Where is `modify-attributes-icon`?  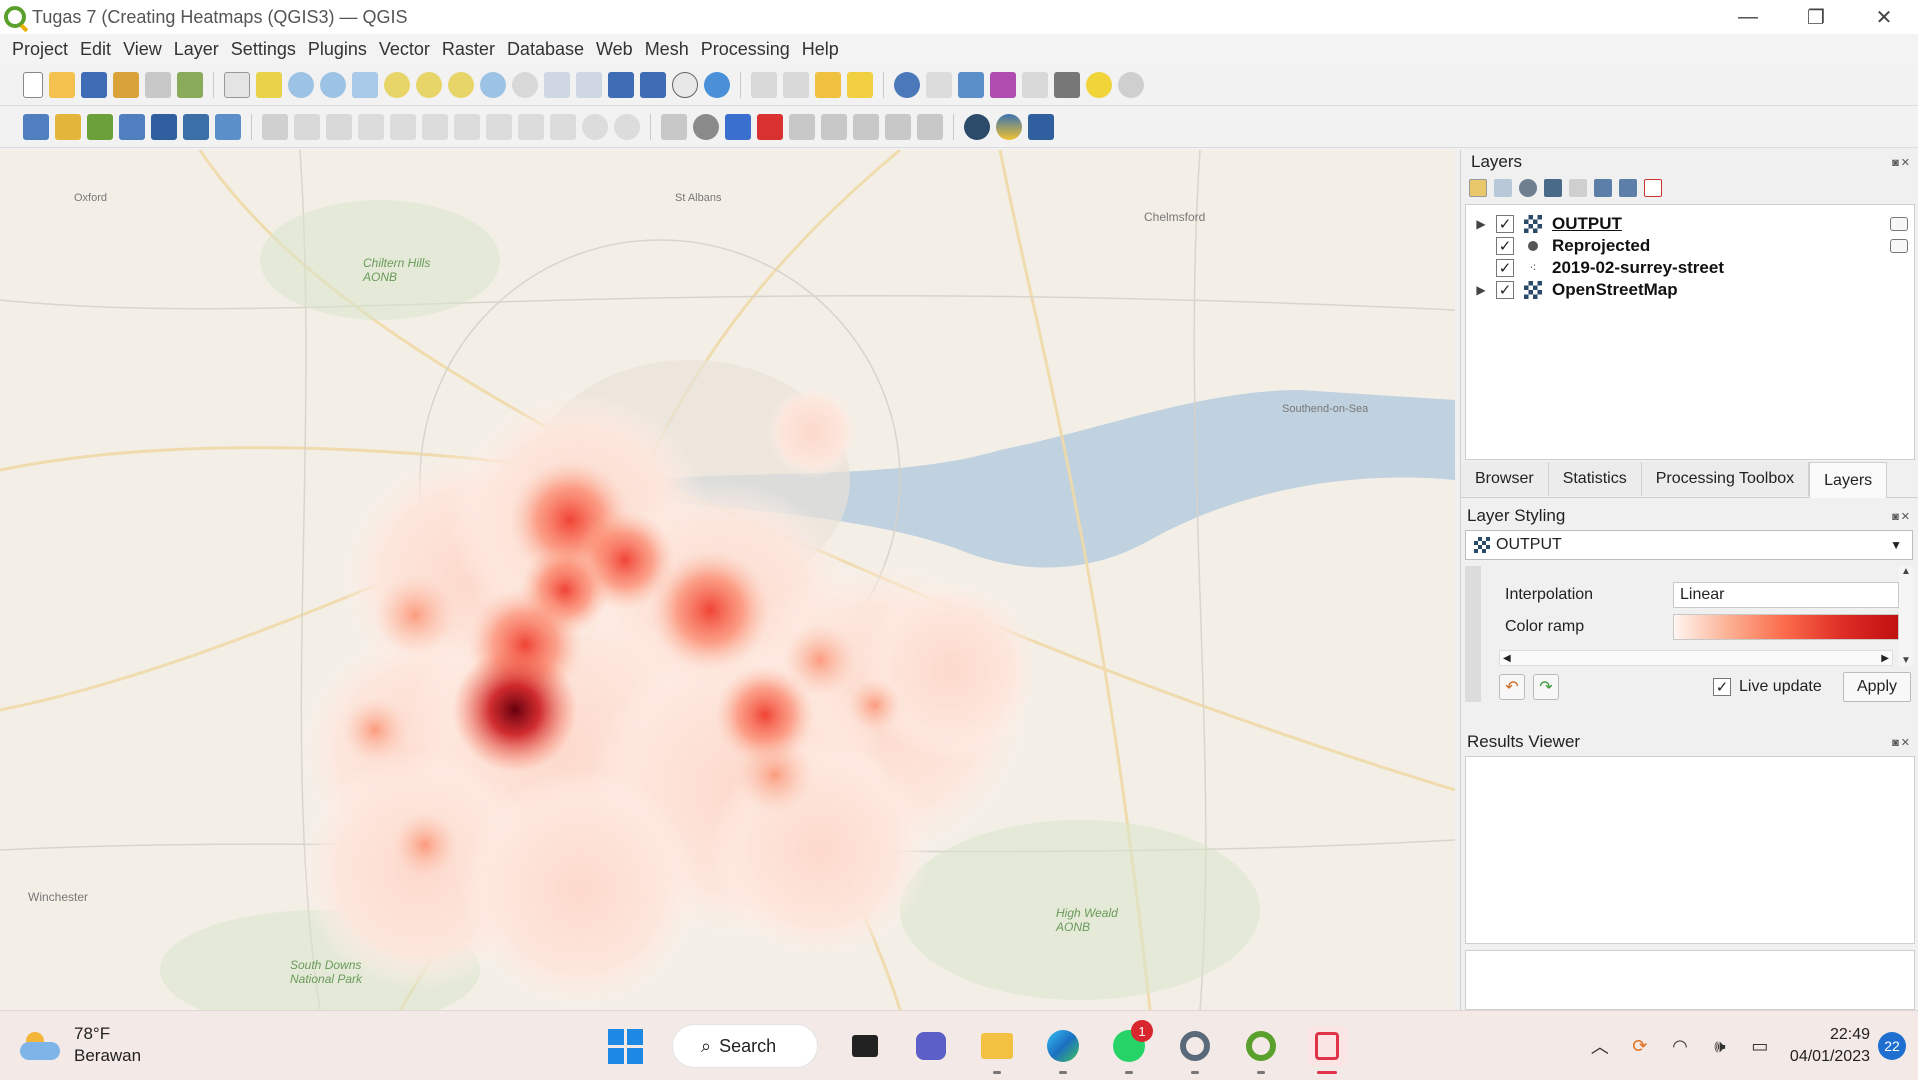
modify-attributes-icon is located at coordinates (435, 126).